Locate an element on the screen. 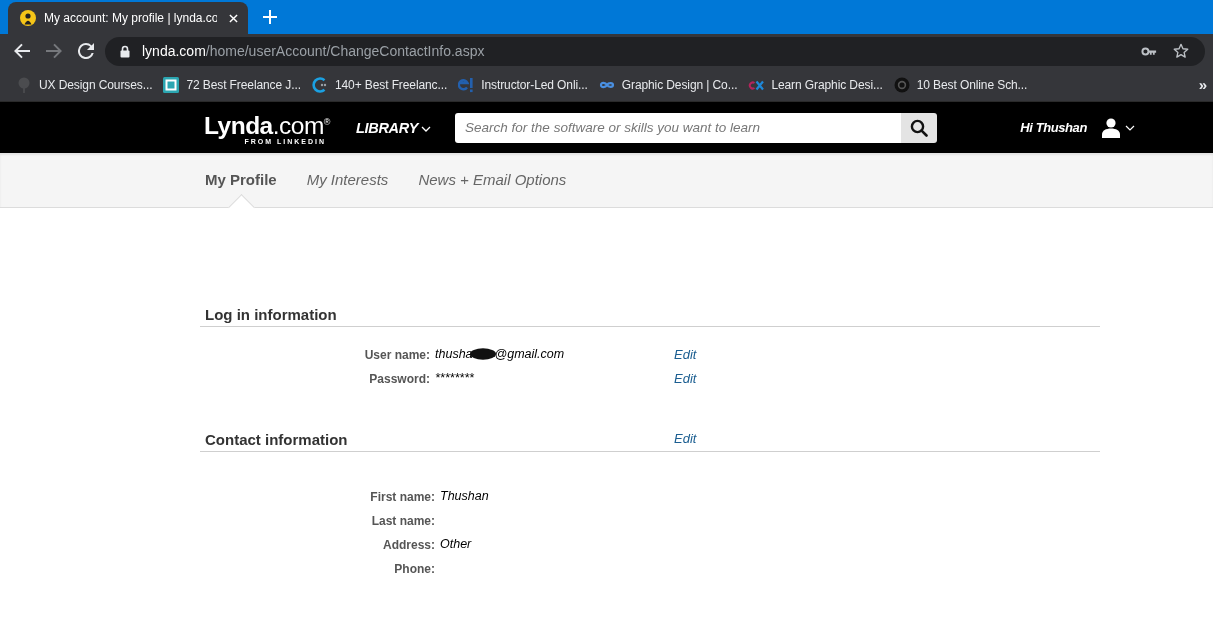 Image resolution: width=1213 pixels, height=621 pixels. field-label: Phone: is located at coordinates (414, 569).